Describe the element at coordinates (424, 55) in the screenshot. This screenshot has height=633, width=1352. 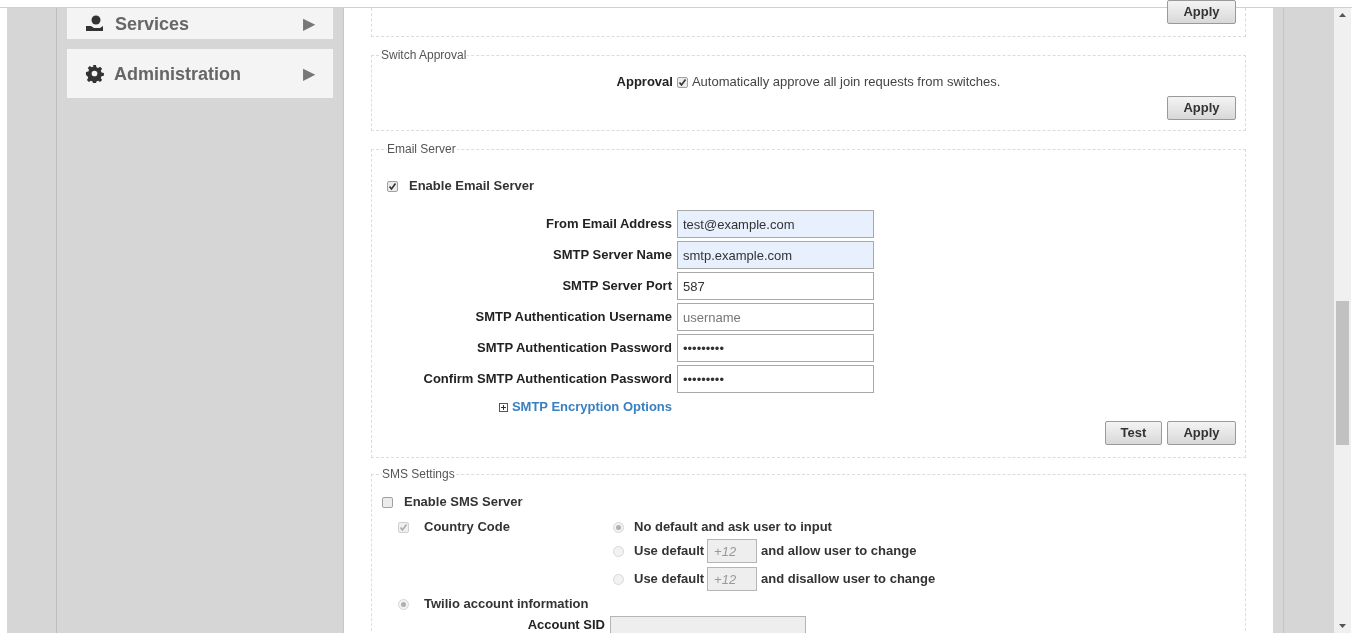
I see `section-legend: Switch Approval` at that location.